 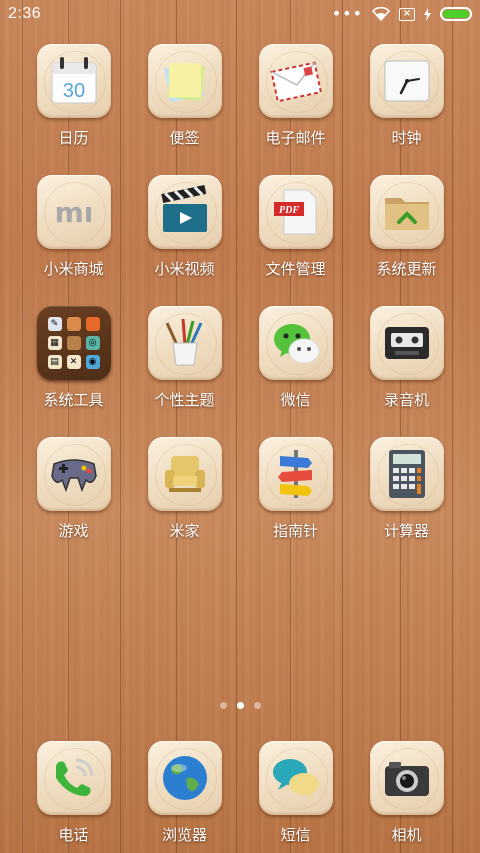 I want to click on notes-tile, so click(x=184, y=81).